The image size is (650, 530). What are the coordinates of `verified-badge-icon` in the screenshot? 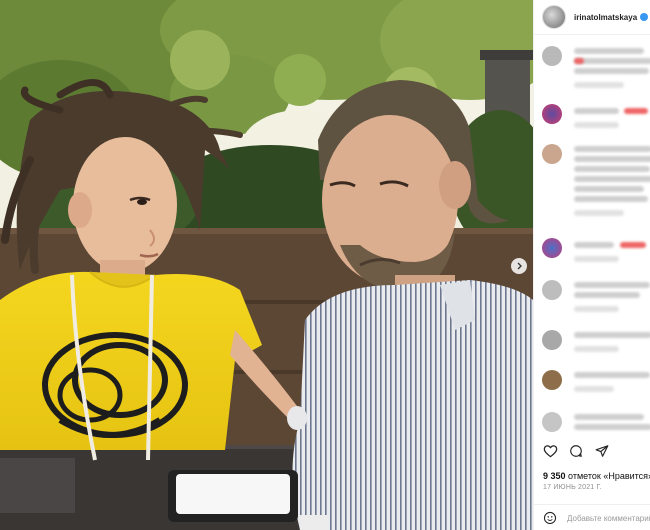 It's located at (644, 17).